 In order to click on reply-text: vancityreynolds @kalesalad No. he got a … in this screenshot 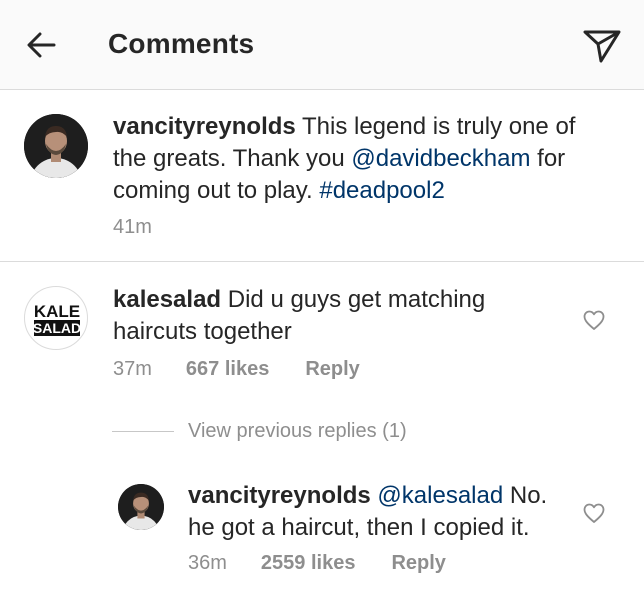, I will do `click(373, 512)`.